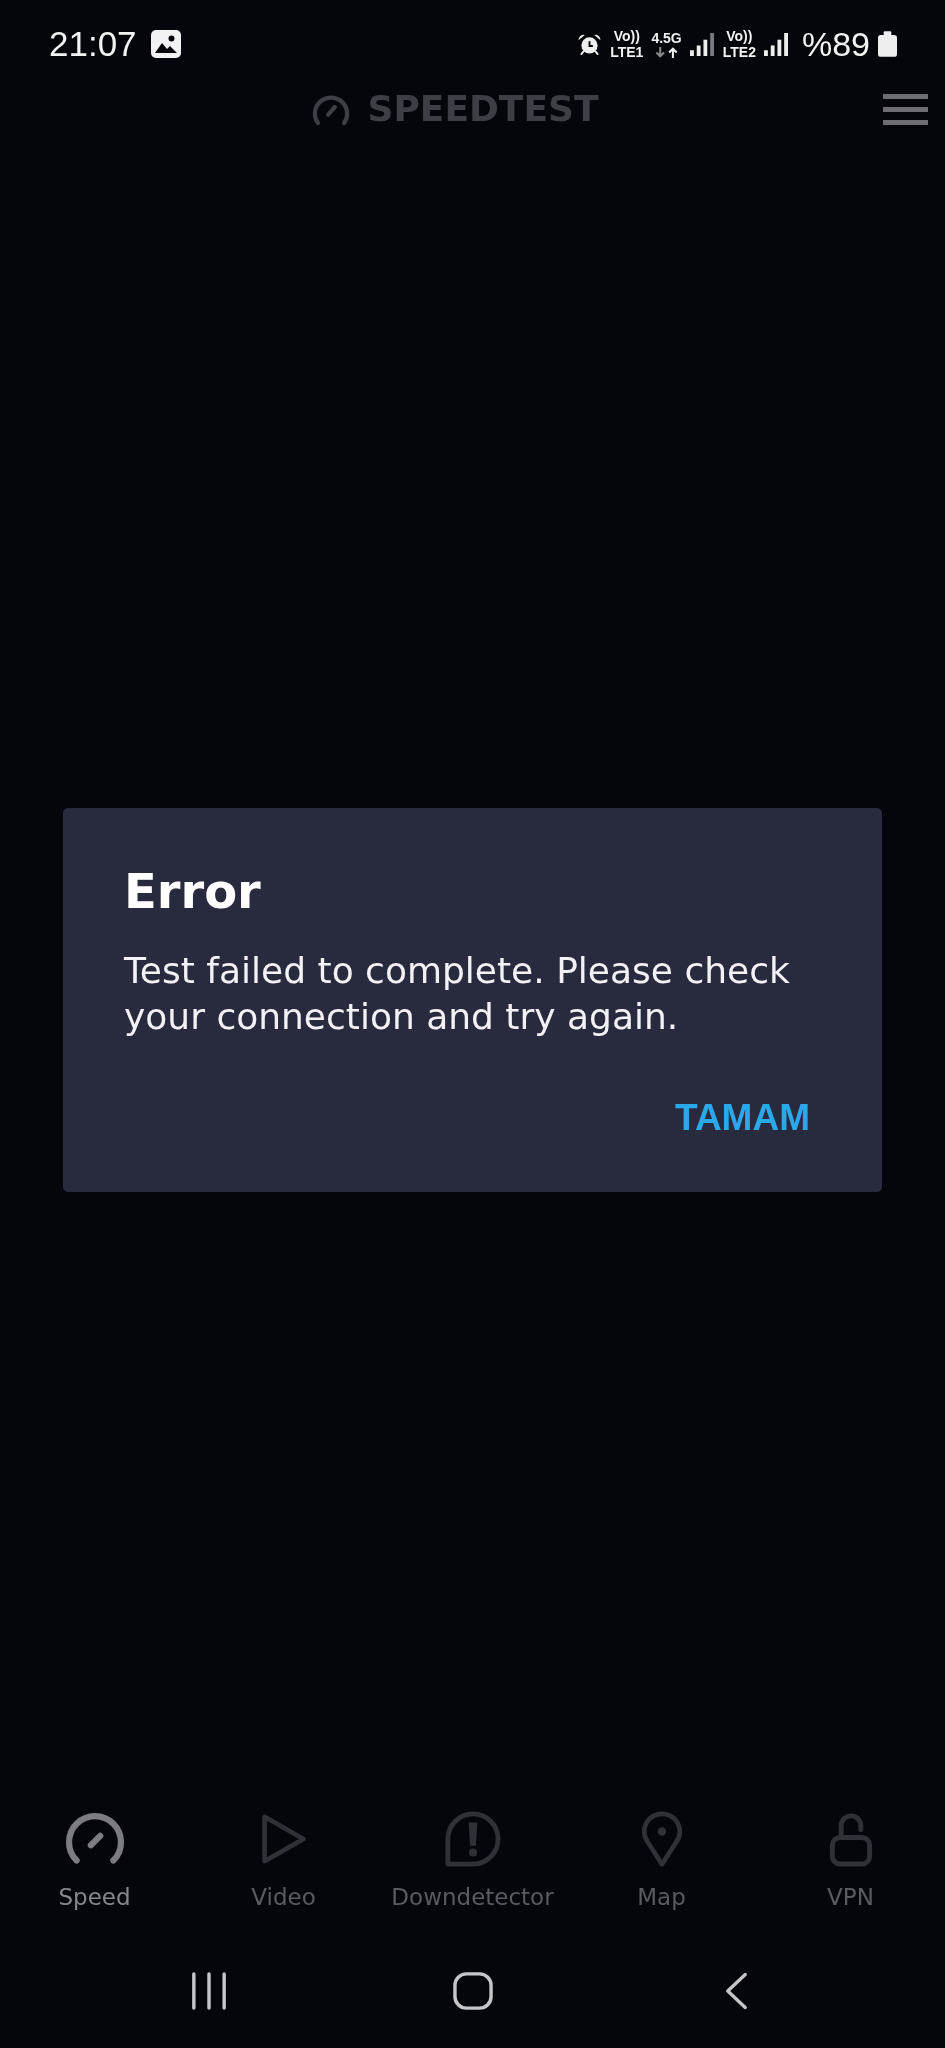 This screenshot has width=945, height=2048. I want to click on menu-icon, so click(905, 109).